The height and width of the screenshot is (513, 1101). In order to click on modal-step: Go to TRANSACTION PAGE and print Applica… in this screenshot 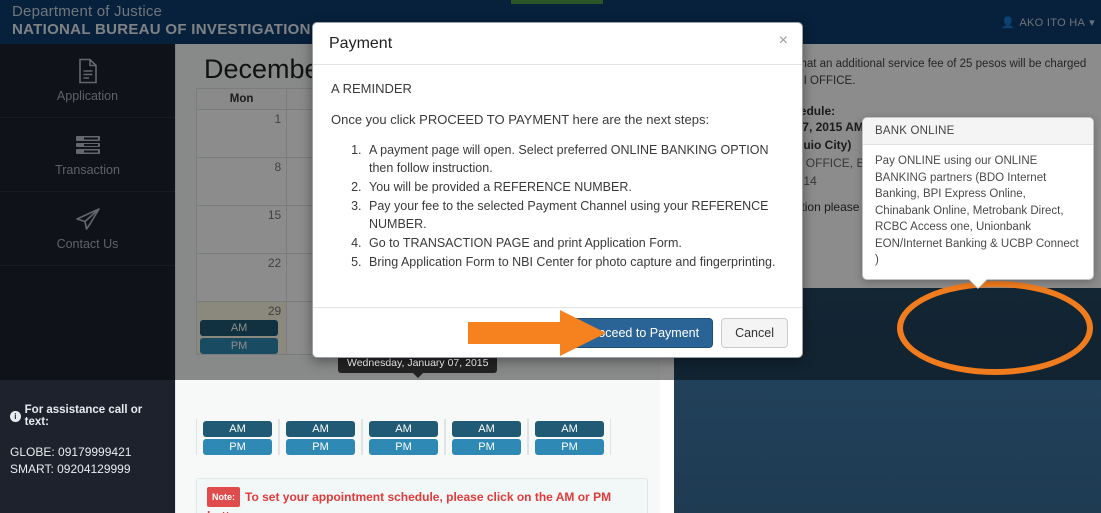, I will do `click(574, 243)`.